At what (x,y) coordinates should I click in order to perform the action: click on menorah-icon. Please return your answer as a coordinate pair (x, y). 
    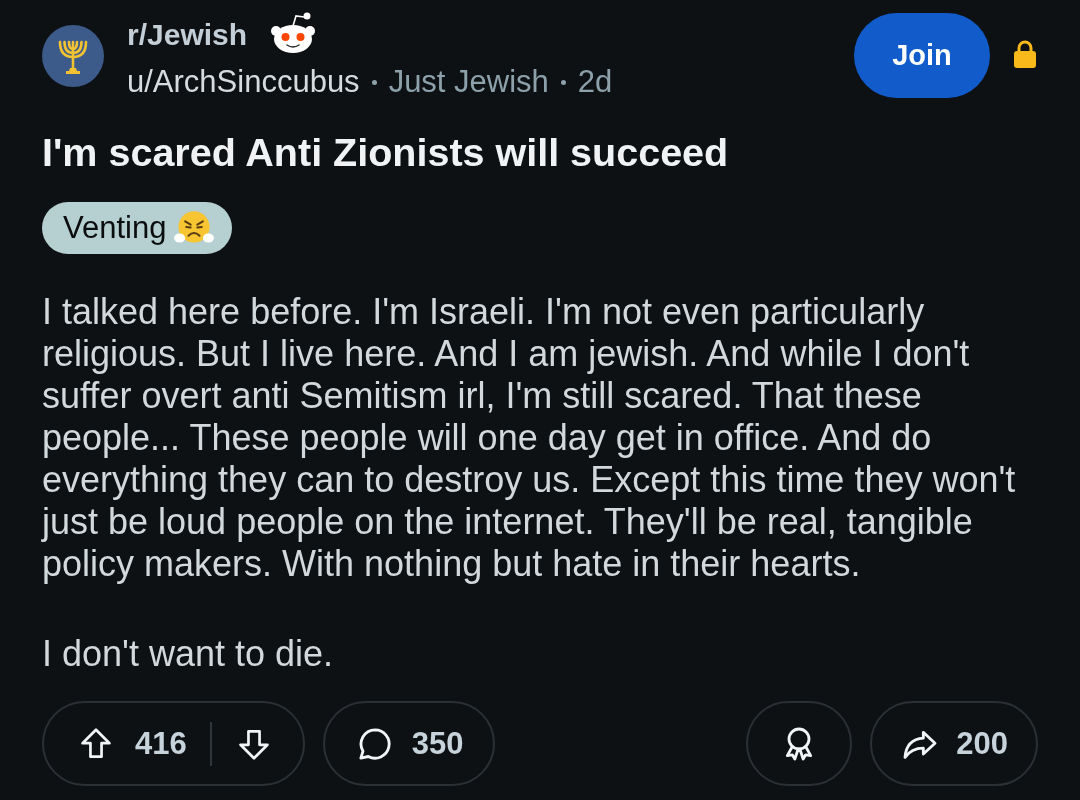
    Looking at the image, I should click on (73, 56).